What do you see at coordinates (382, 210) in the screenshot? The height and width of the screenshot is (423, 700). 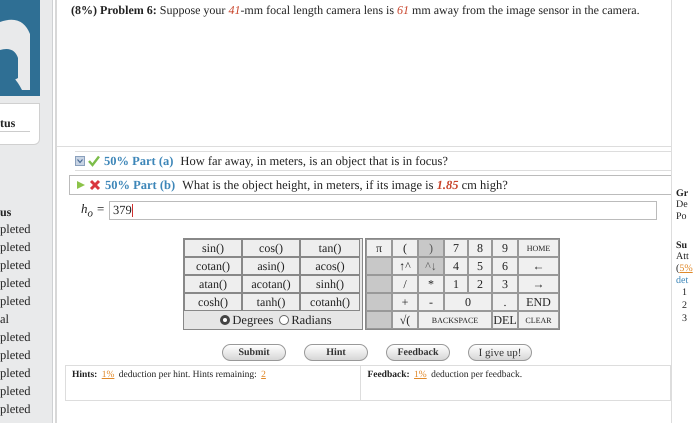 I see `answer-field: 379` at bounding box center [382, 210].